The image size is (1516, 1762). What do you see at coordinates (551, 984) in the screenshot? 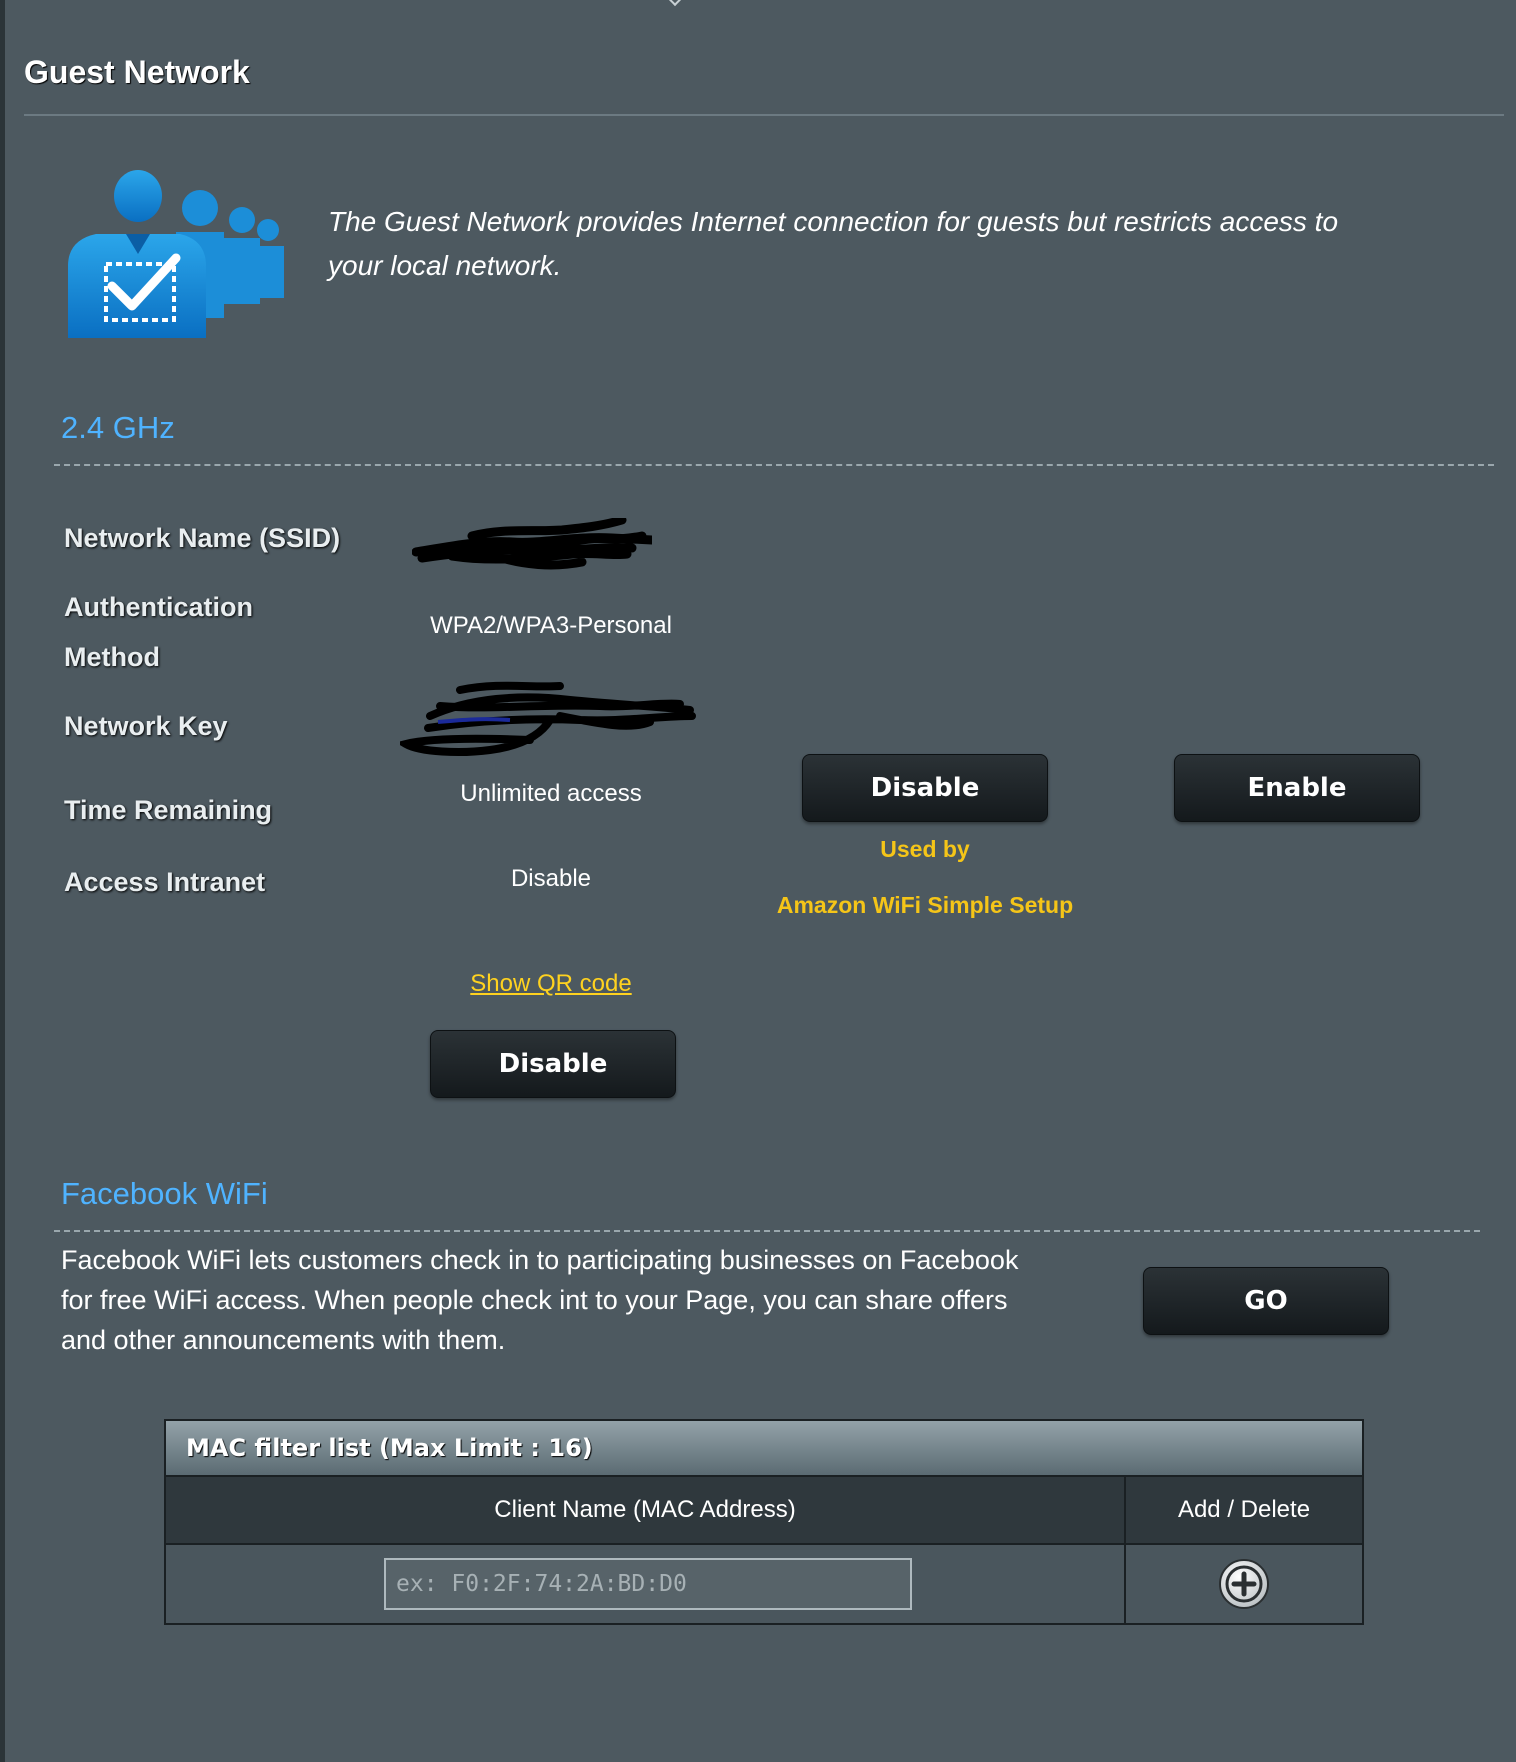
I see `show-qr-code-link: Show QR code` at bounding box center [551, 984].